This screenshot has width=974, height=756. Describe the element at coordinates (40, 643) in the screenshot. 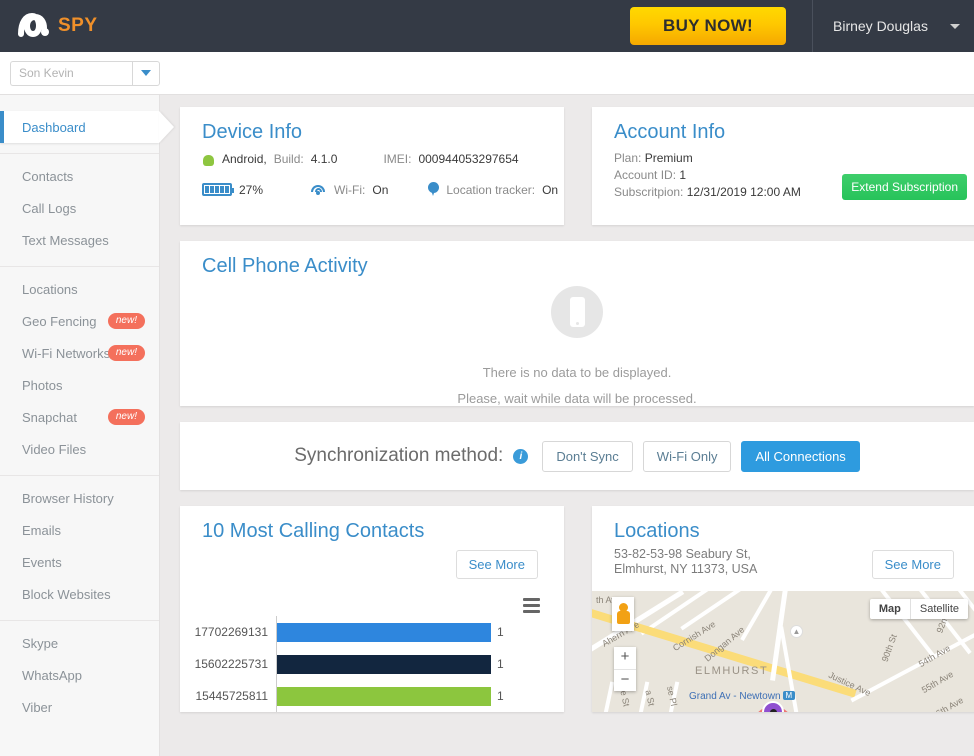

I see `sidebar-item-label: Skype` at that location.